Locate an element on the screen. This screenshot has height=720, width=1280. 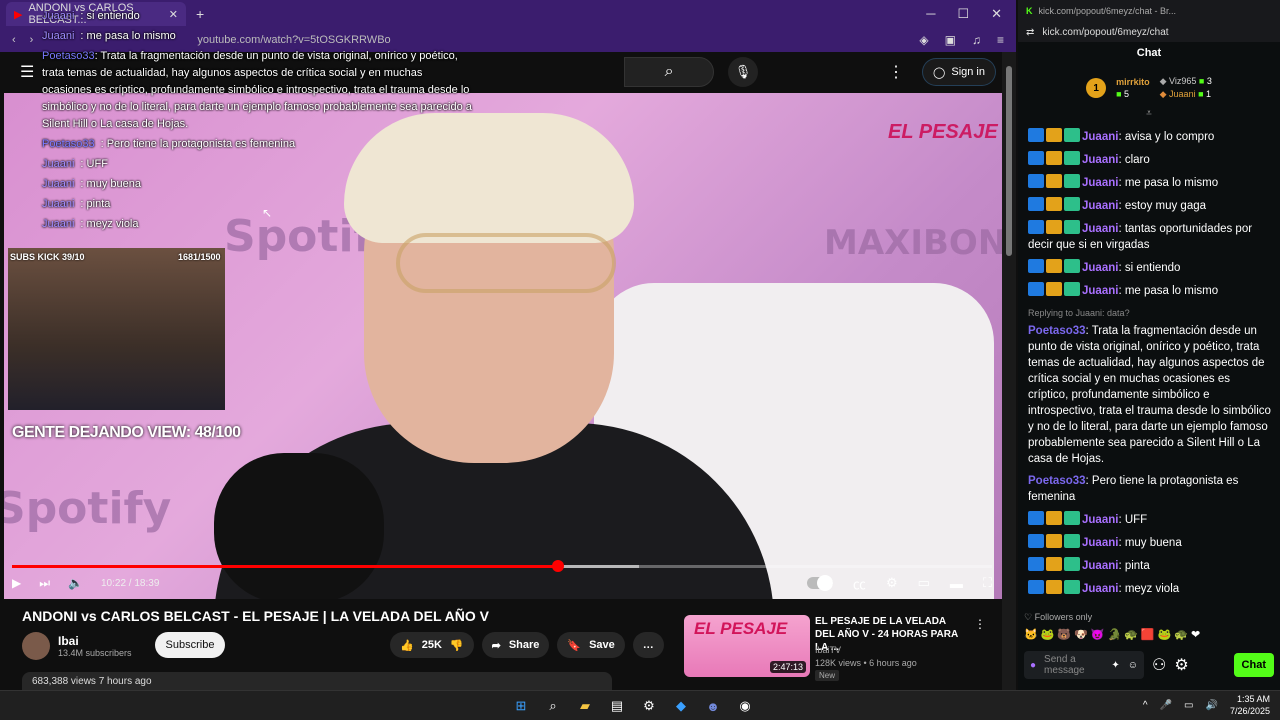
chat-message: Juaani: pinta is located at coordinates (1150, 565).